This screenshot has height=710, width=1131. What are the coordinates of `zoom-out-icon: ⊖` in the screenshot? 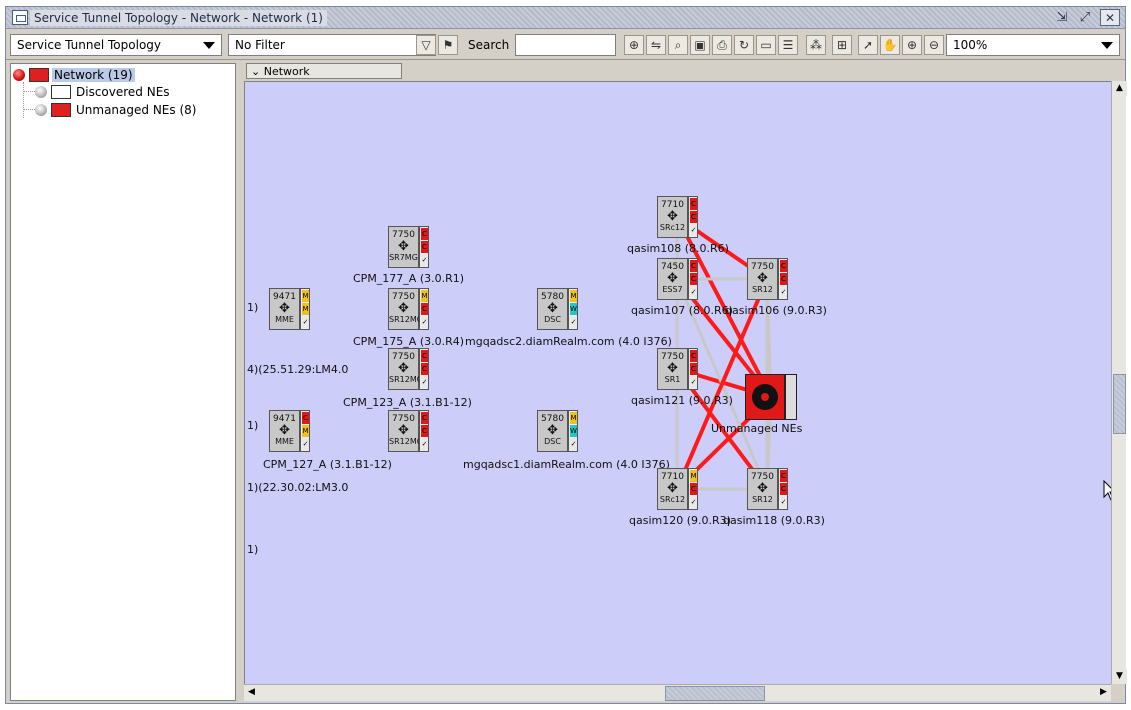 It's located at (934, 45).